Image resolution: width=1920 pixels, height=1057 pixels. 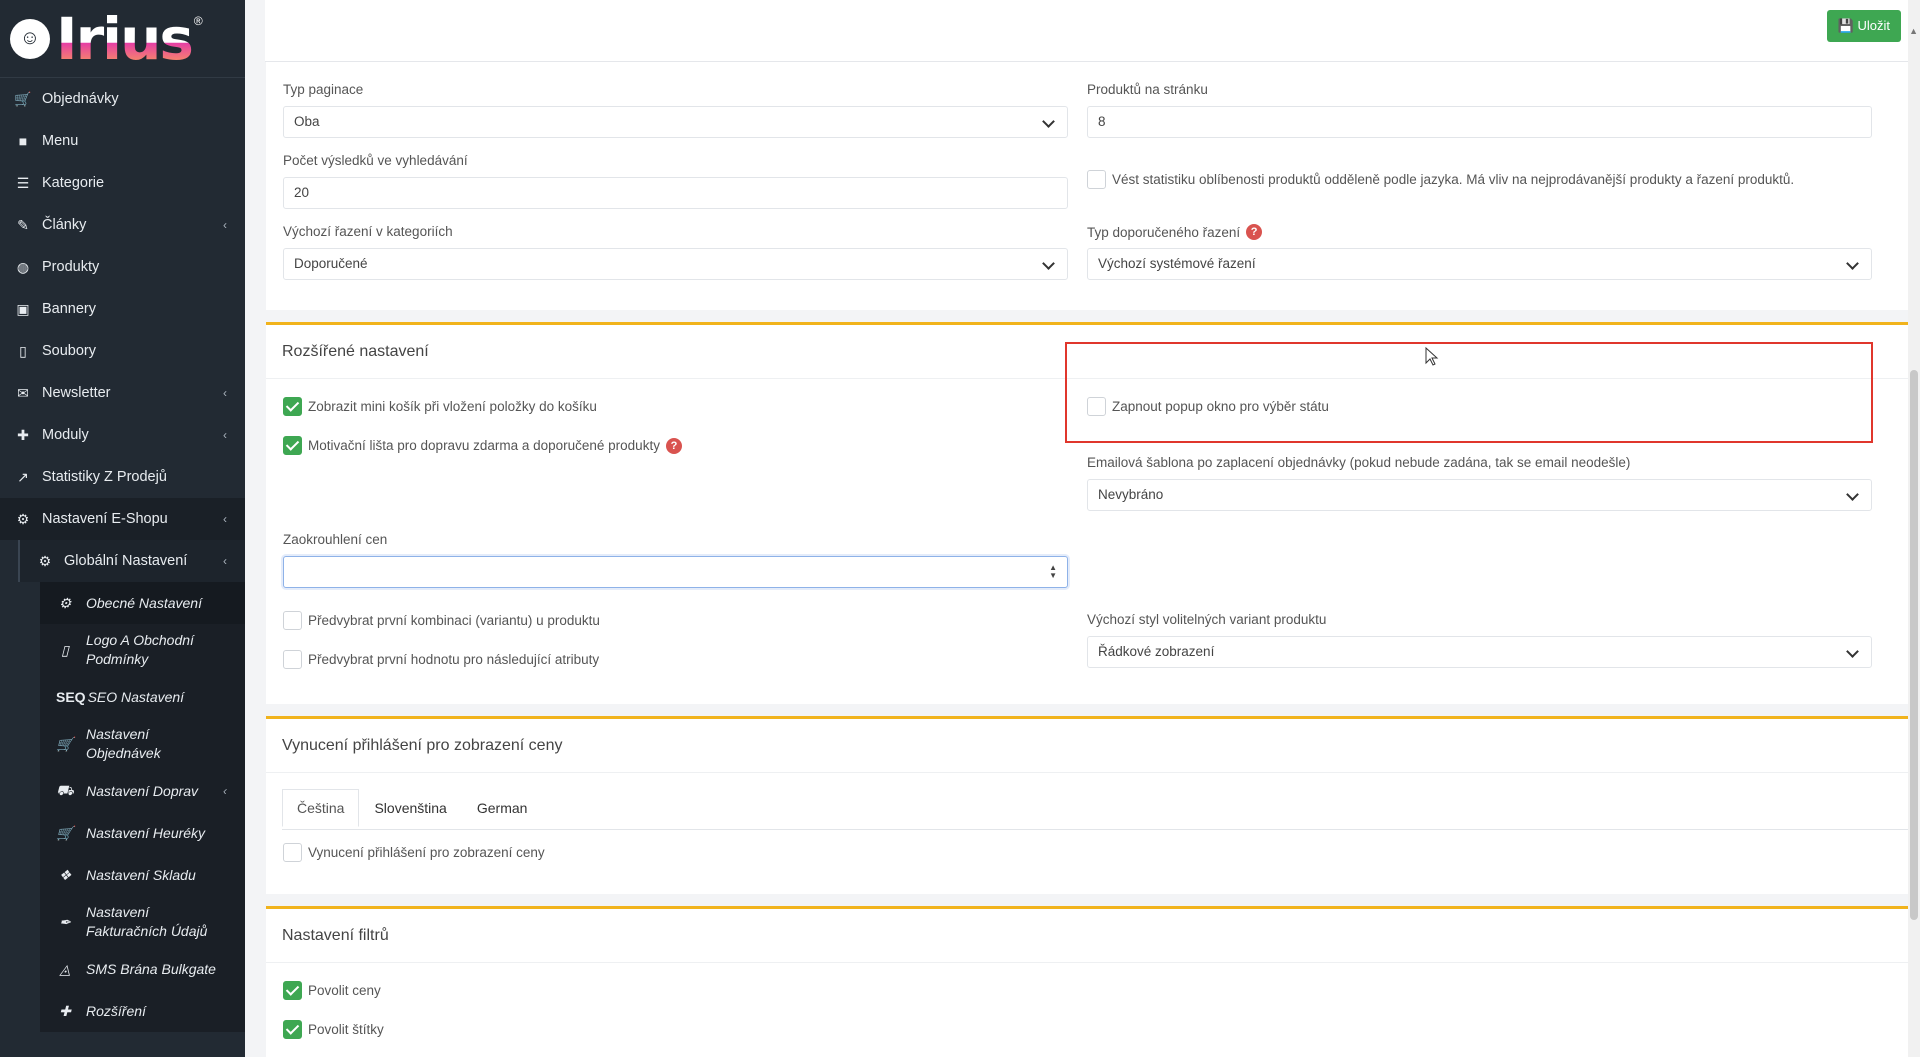 What do you see at coordinates (122, 393) in the screenshot?
I see `sidebar-item-newsletter: ✉ Newsletter ‹` at bounding box center [122, 393].